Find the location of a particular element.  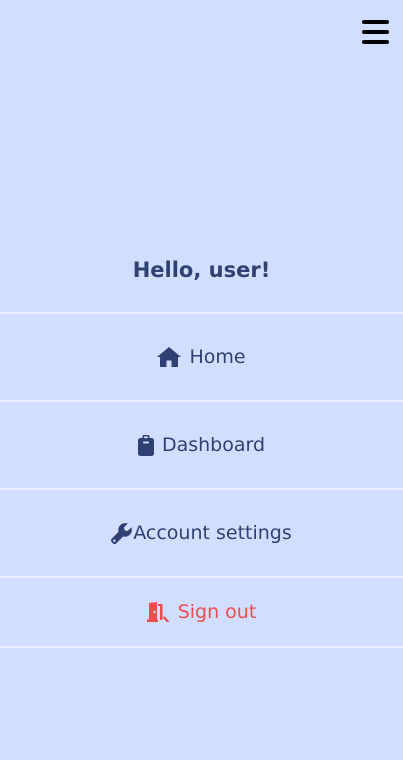

nav-item-sign-out: Sign out is located at coordinates (201, 612).